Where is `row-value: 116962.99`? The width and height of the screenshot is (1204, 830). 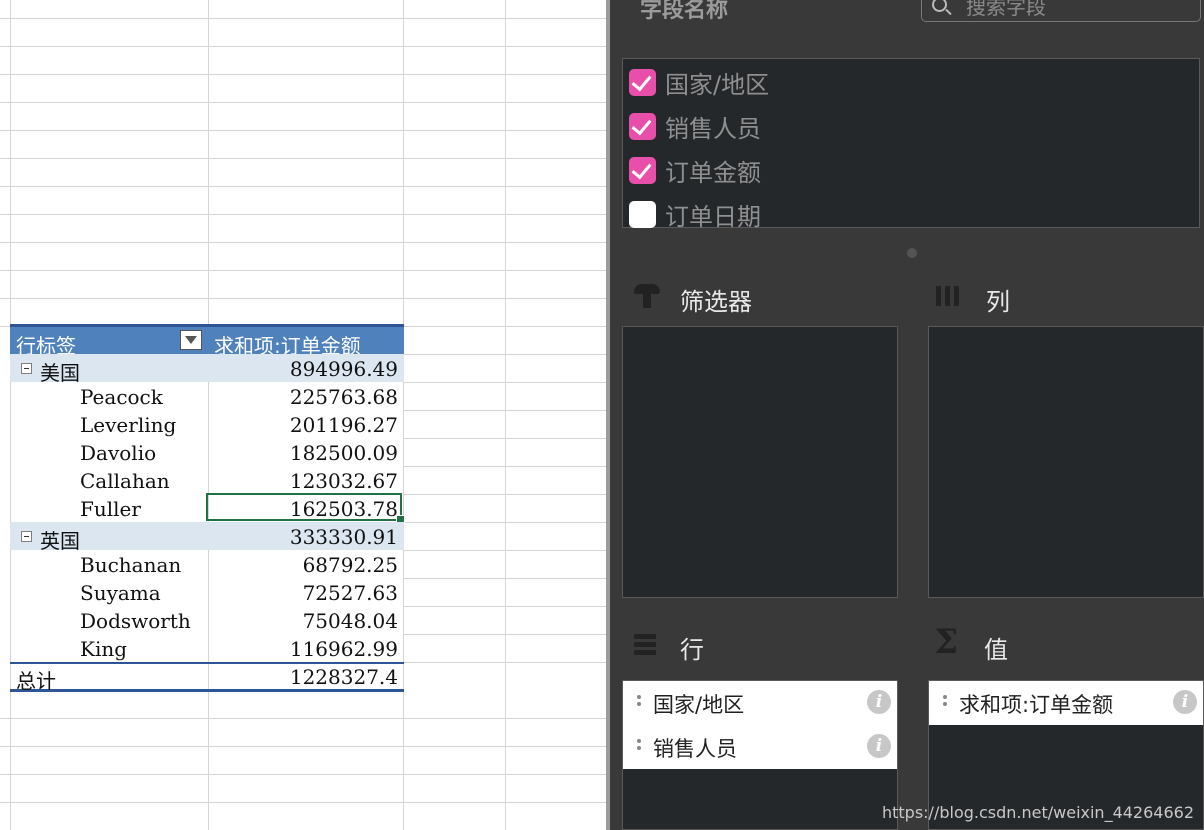 row-value: 116962.99 is located at coordinates (343, 649).